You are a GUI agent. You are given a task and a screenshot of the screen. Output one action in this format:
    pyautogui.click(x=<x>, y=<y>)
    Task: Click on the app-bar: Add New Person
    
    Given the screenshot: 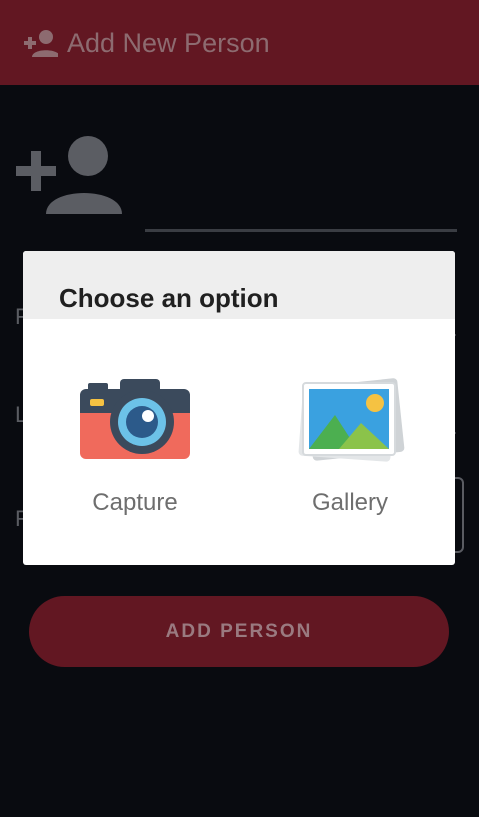 What is the action you would take?
    pyautogui.click(x=239, y=42)
    